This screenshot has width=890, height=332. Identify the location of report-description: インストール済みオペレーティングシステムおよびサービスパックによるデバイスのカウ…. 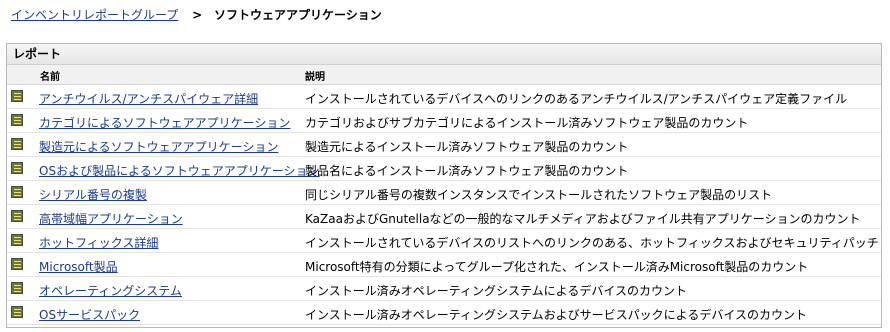
(556, 315).